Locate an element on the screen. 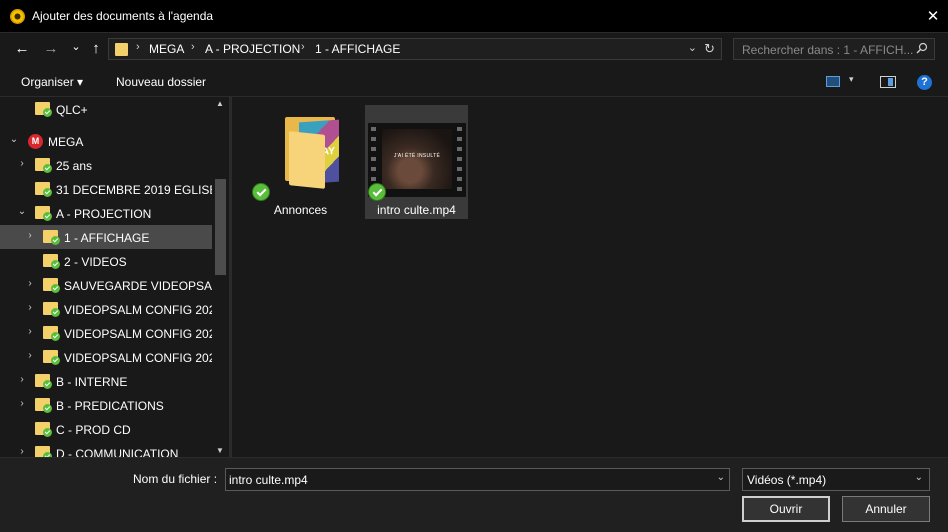 The image size is (948, 532). tree-item-d-communication: › D - COMMUNICATION is located at coordinates (106, 449).